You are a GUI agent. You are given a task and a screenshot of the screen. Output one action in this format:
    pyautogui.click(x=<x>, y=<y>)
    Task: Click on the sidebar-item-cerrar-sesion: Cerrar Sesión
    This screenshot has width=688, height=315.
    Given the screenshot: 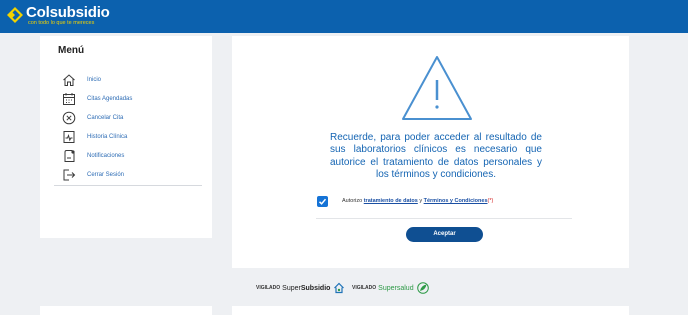 What is the action you would take?
    pyautogui.click(x=97, y=174)
    